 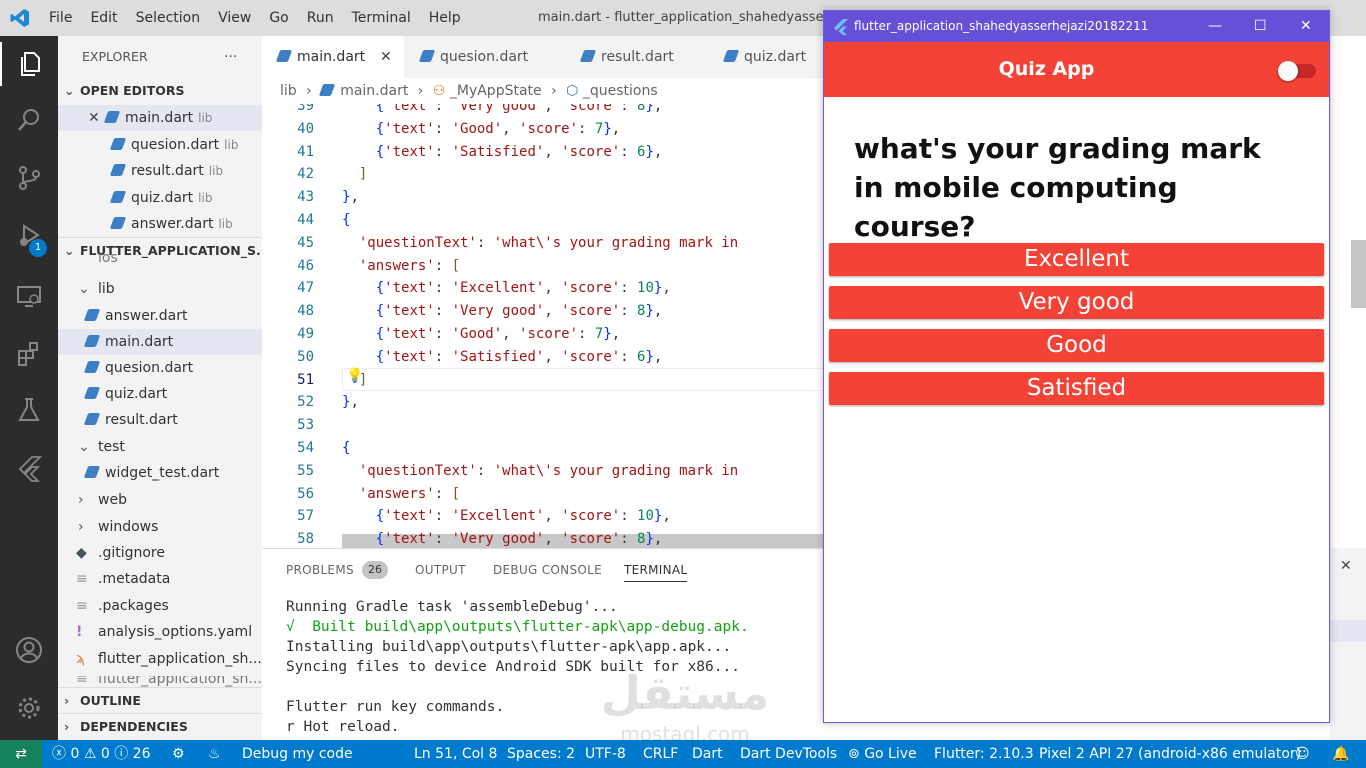 I want to click on go-live-button: ⊚ Go Live, so click(x=882, y=754).